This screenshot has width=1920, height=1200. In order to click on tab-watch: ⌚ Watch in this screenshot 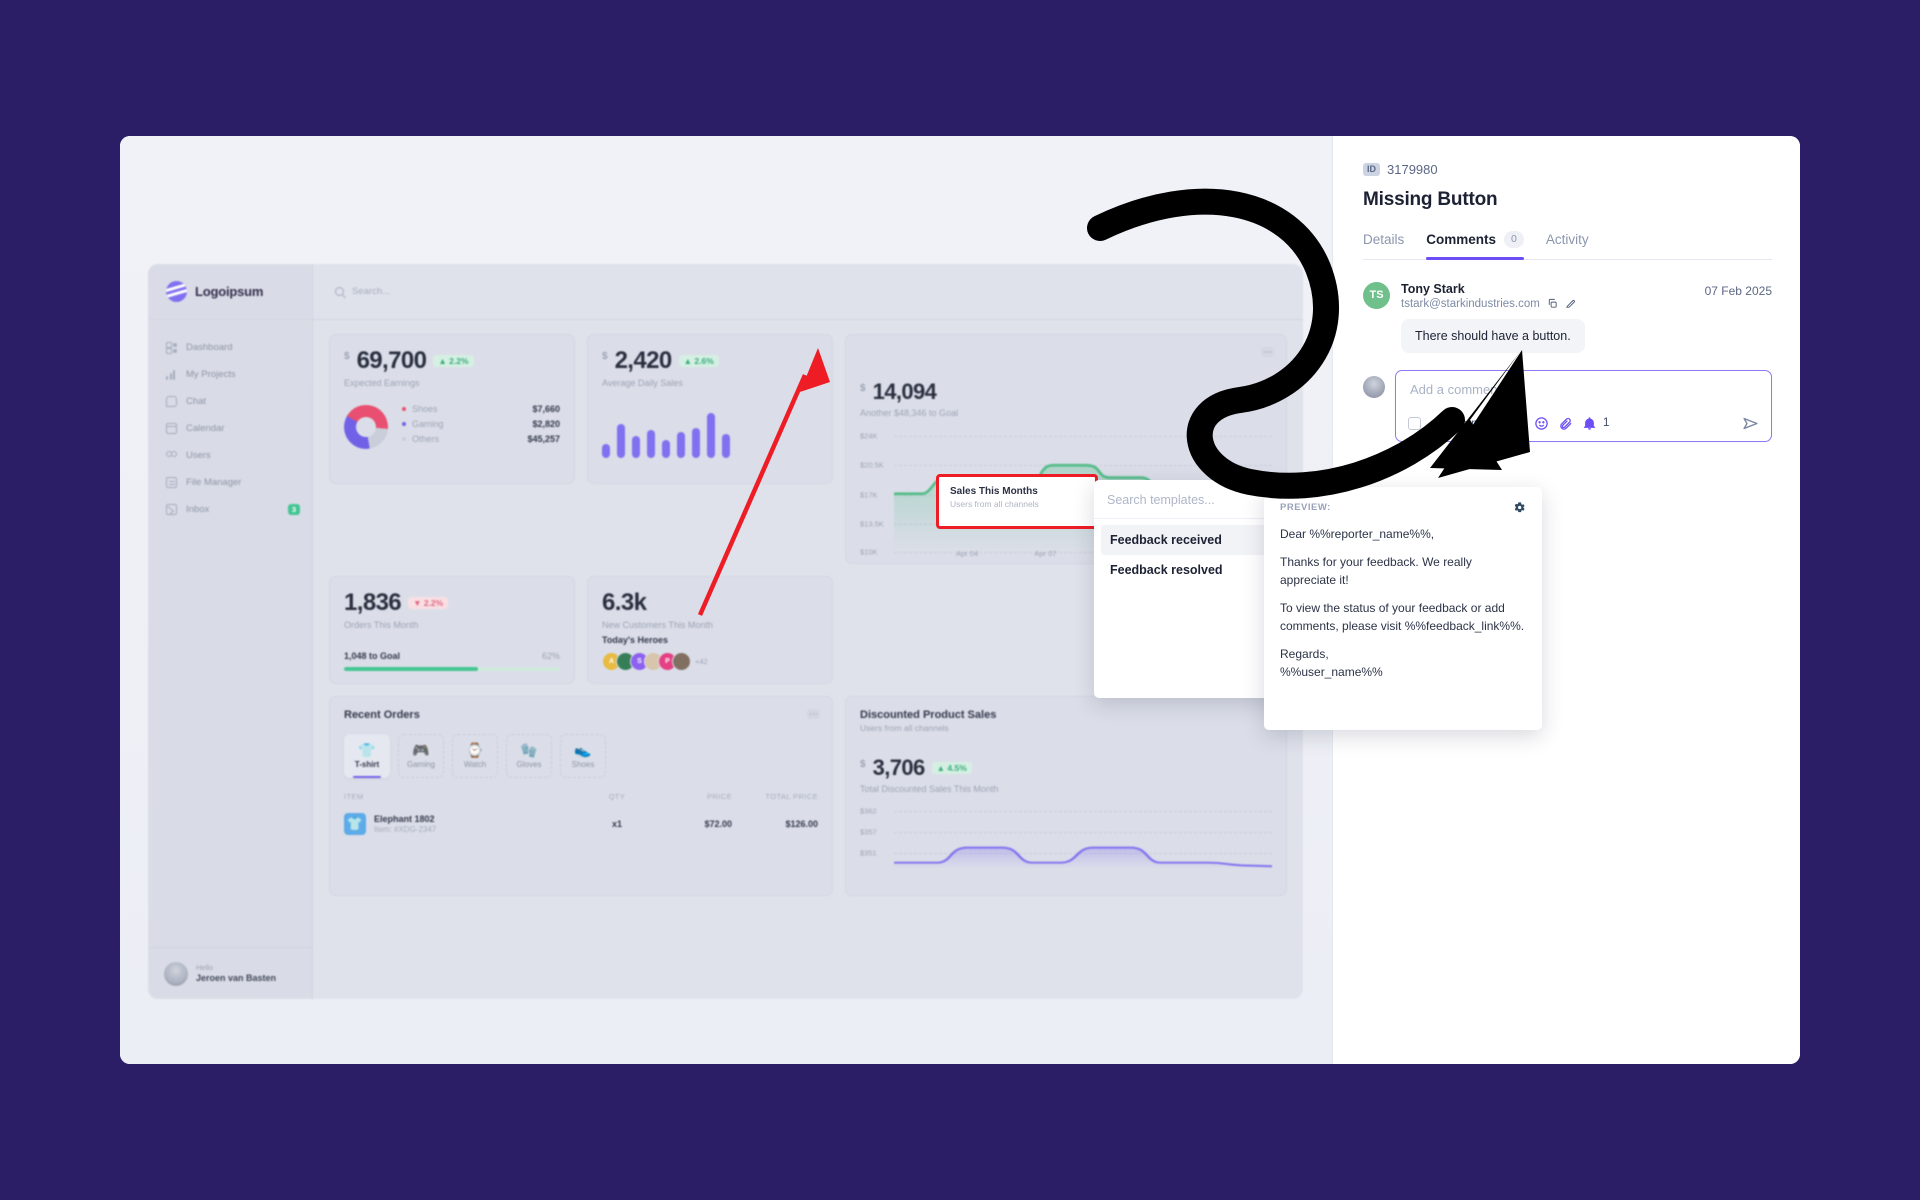, I will do `click(475, 756)`.